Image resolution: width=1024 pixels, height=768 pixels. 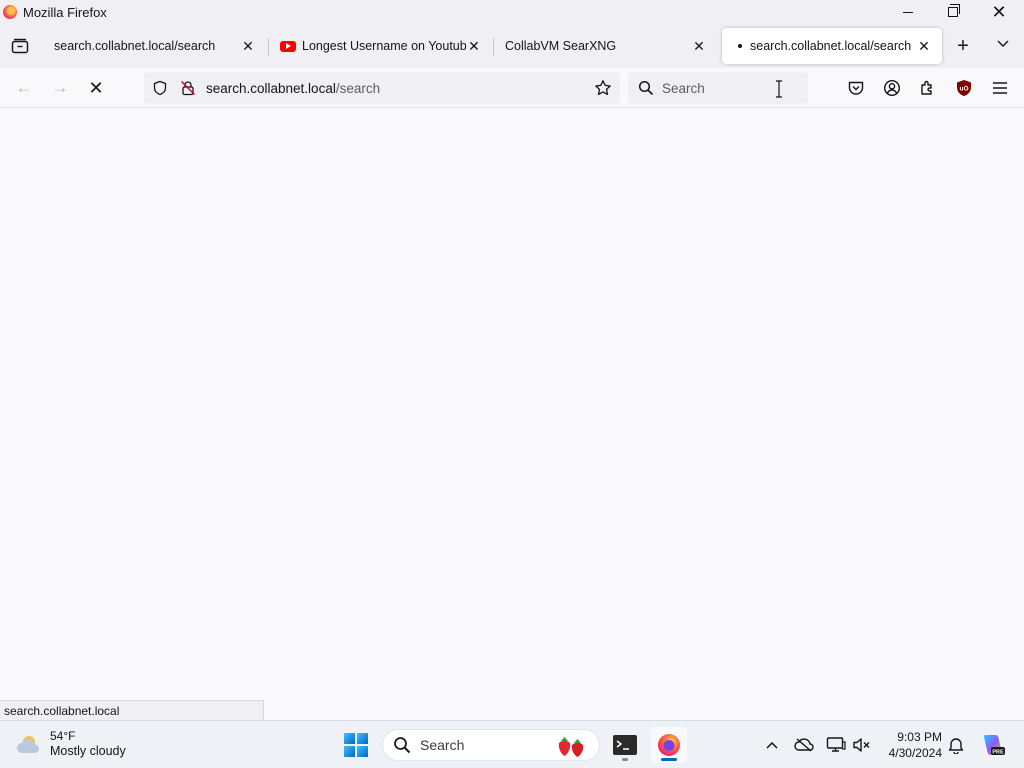 I want to click on system-clock: 9:03 PM 4/30/2024, so click(x=911, y=745).